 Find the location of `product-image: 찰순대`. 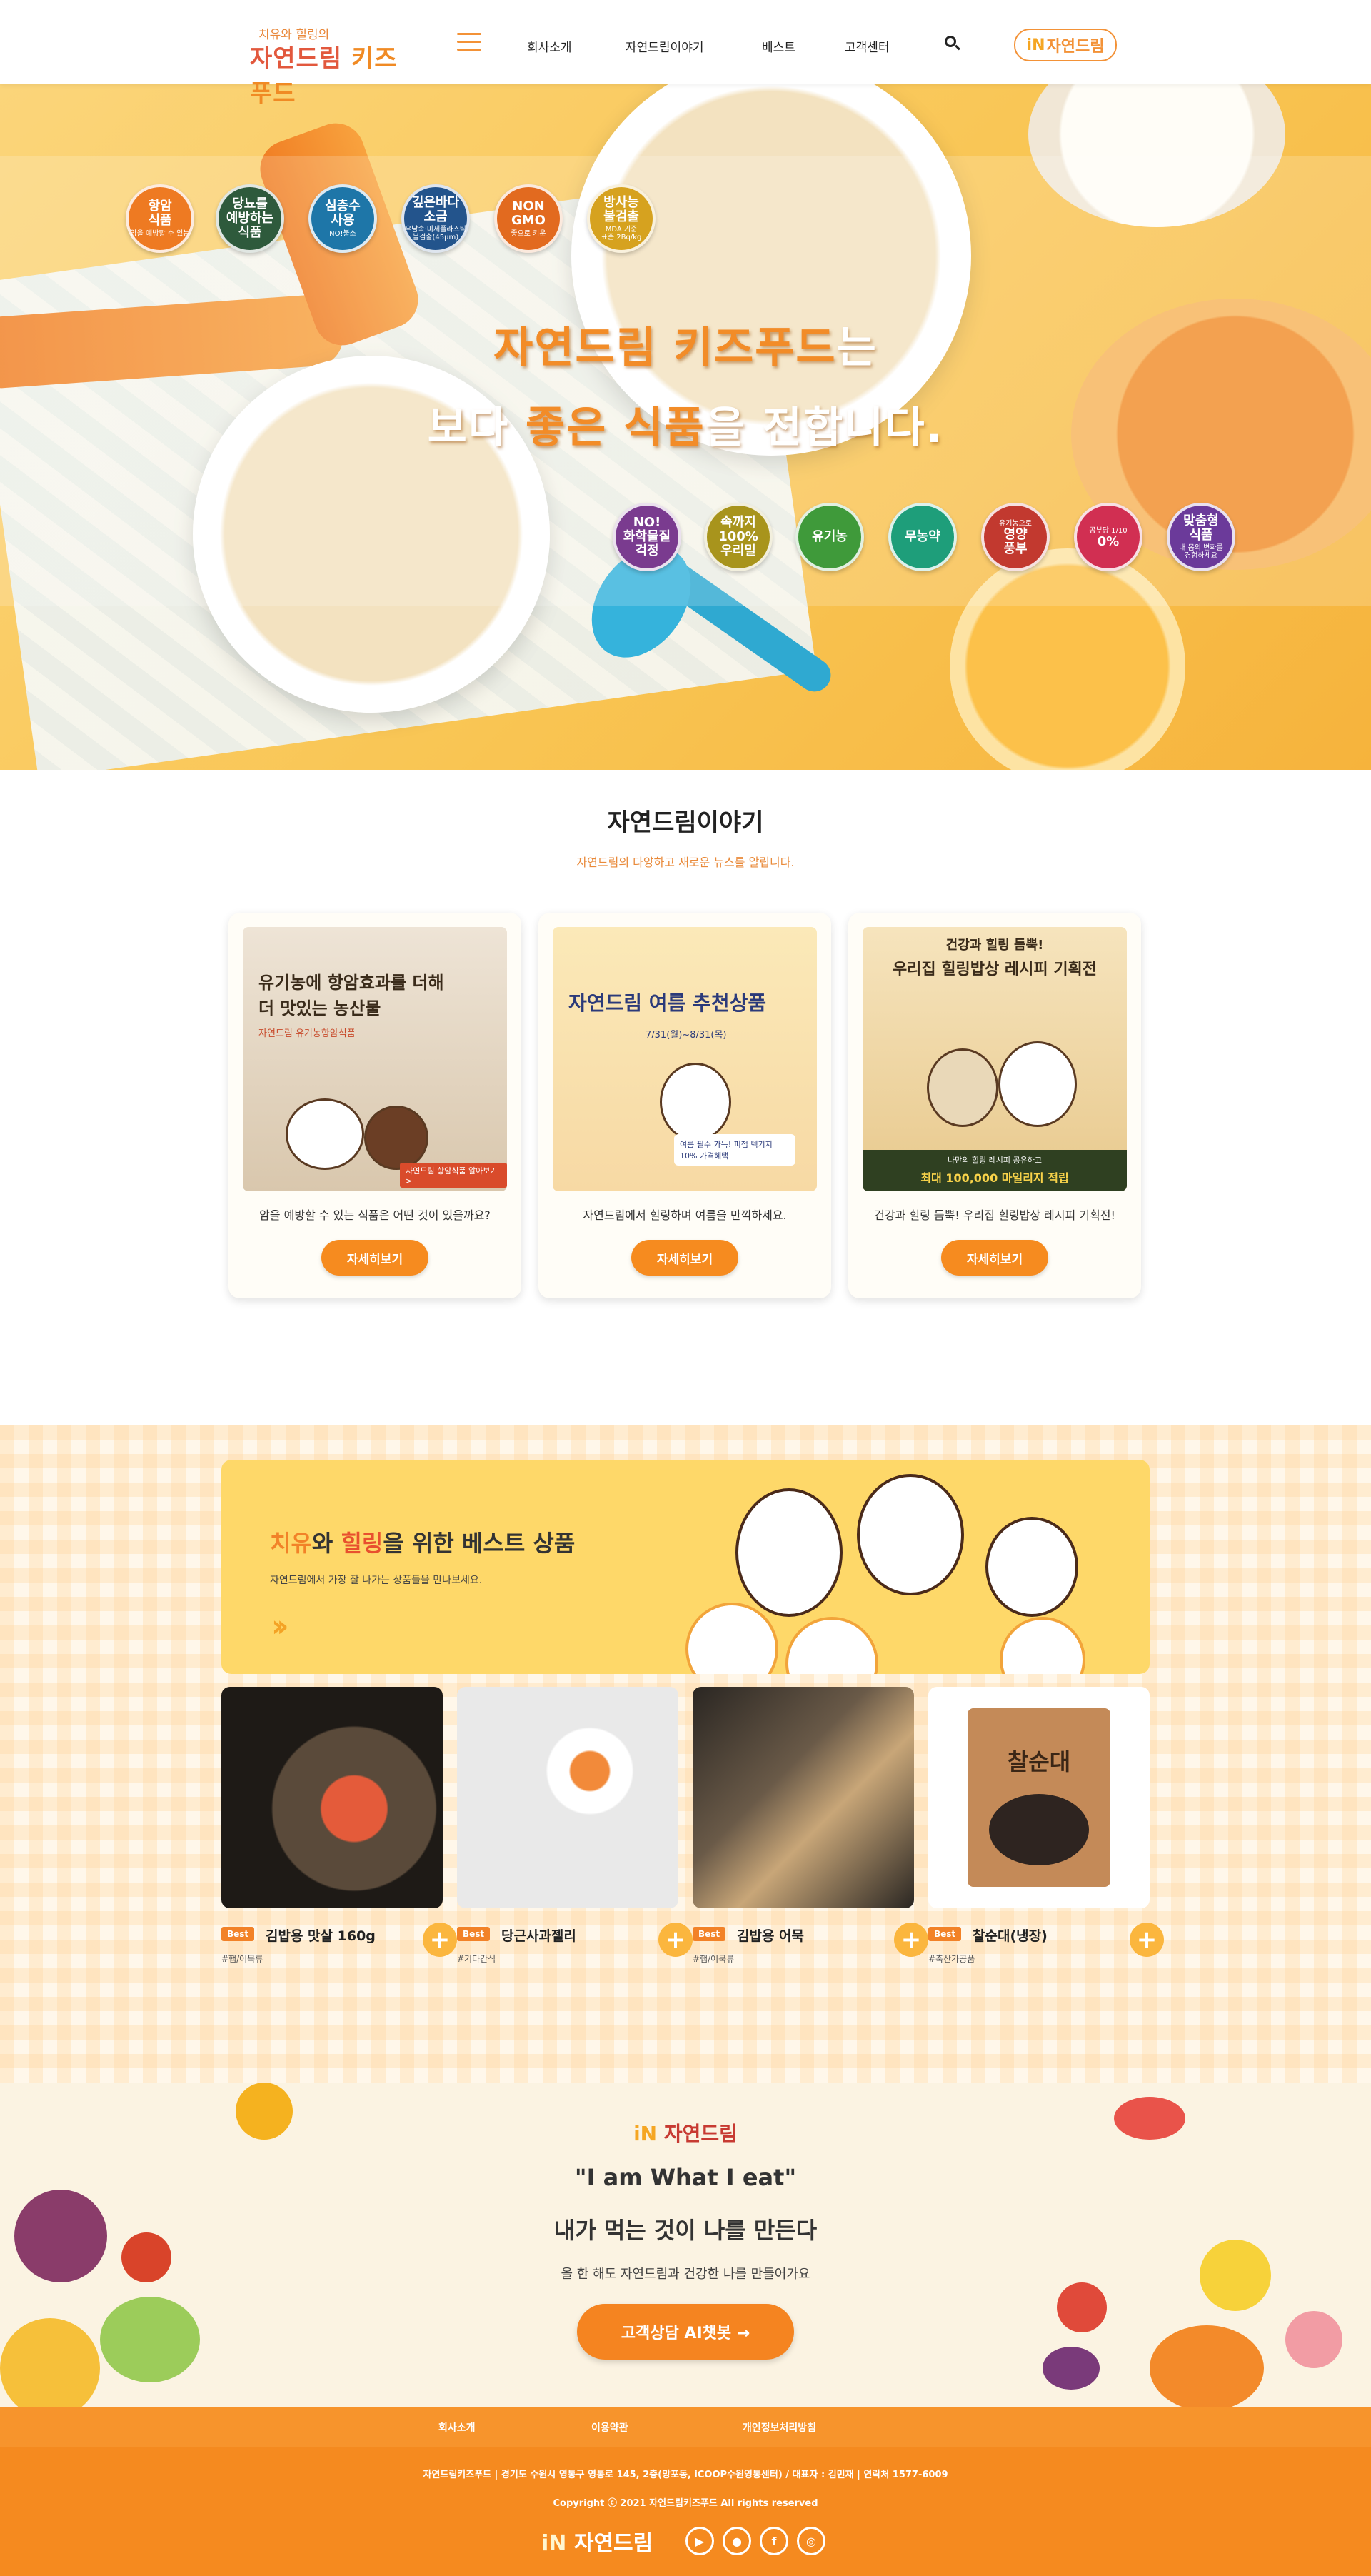

product-image: 찰순대 is located at coordinates (1039, 1797).